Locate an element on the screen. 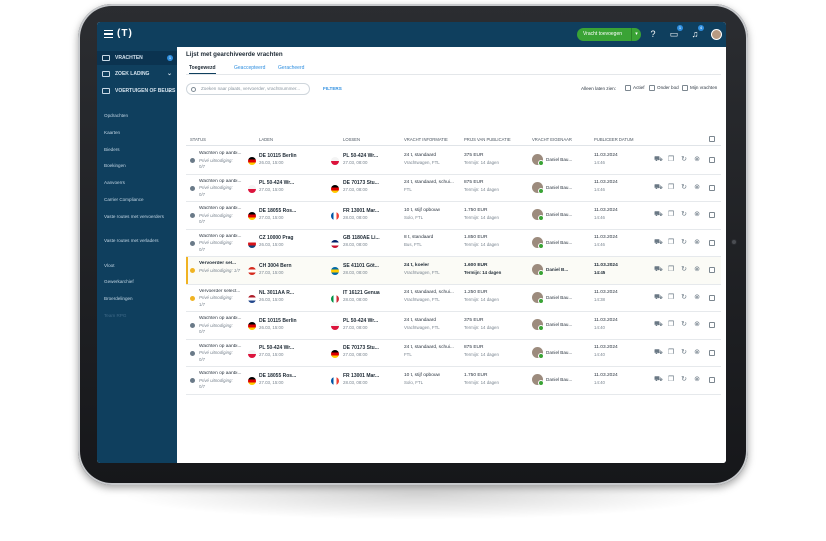  help-icon: ? is located at coordinates (653, 34).